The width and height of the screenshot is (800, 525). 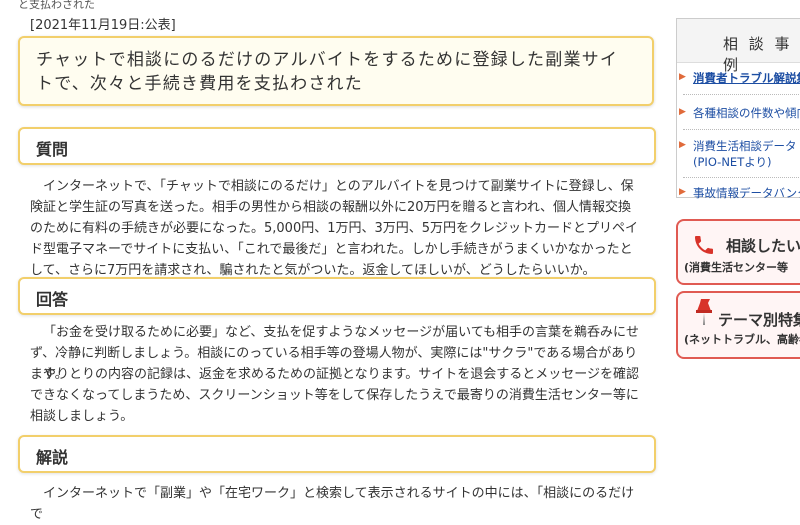 I want to click on answer-heading: 回答, so click(x=52, y=299).